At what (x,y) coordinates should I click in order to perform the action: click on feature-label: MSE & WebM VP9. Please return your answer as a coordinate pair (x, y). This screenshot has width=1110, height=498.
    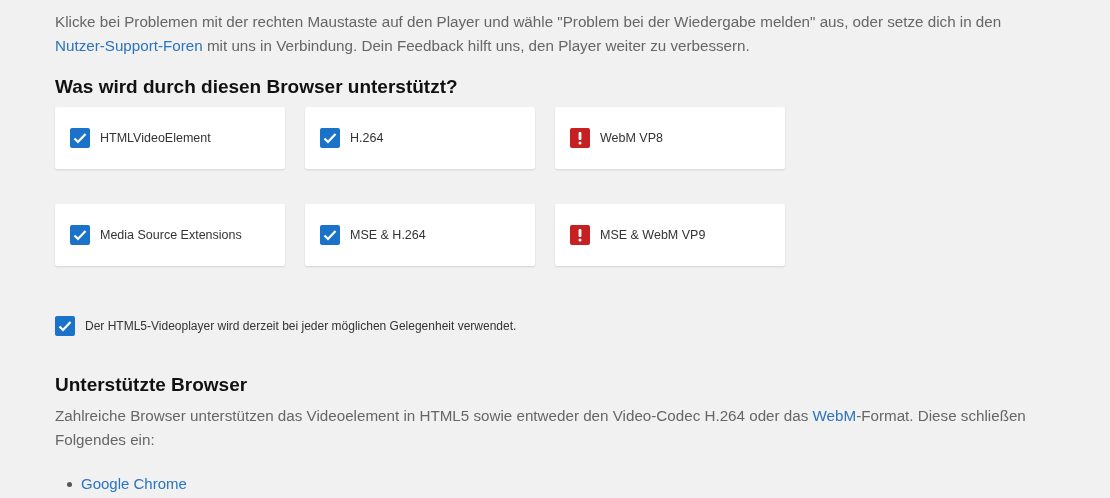
    Looking at the image, I should click on (653, 235).